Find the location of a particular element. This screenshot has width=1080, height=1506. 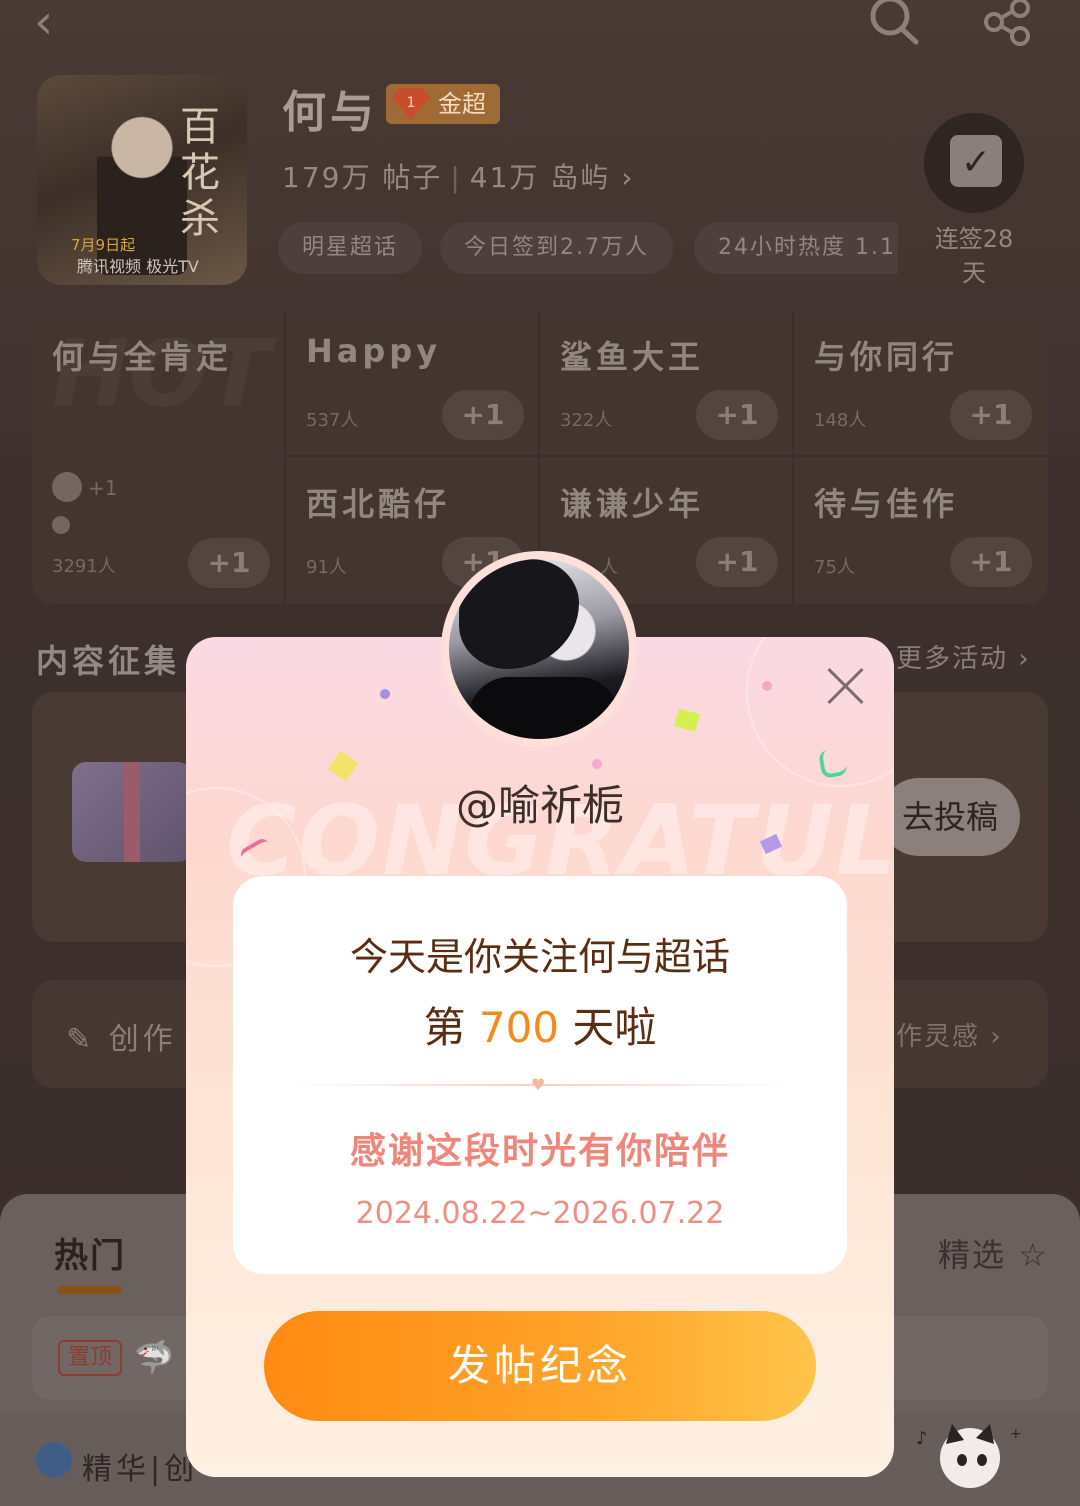

tab-pick: 精选 ☆ is located at coordinates (993, 1253).